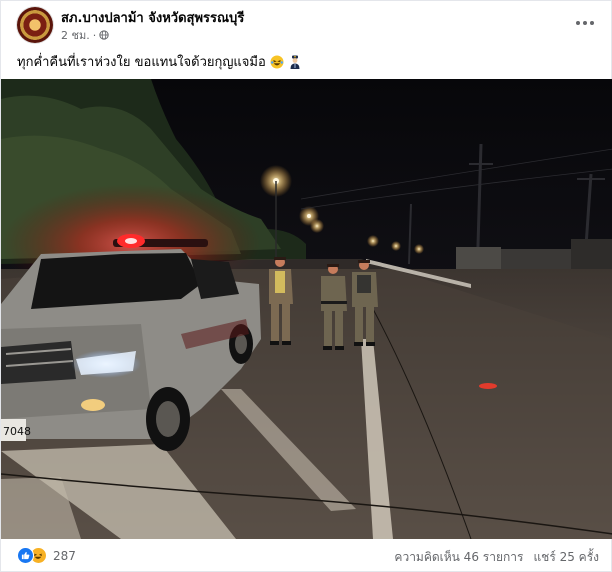 The height and width of the screenshot is (572, 612). What do you see at coordinates (566, 557) in the screenshot?
I see `shares-count-link: แชร์ 25 ครั้ง` at bounding box center [566, 557].